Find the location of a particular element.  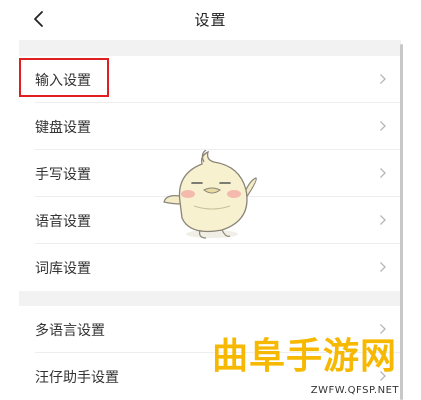

settings-item-assistant: 汪仔助手设置 is located at coordinates (210, 376).